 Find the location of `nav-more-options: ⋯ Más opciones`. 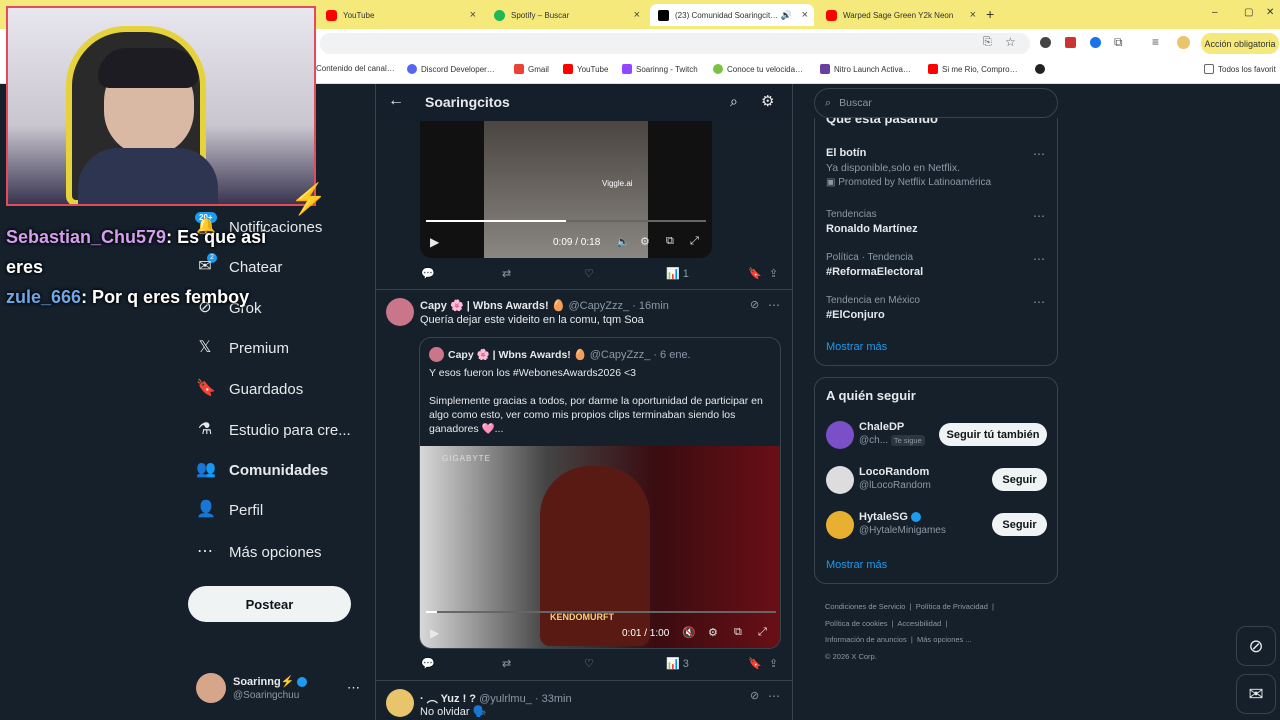

nav-more-options: ⋯ Más opciones is located at coordinates (259, 552).